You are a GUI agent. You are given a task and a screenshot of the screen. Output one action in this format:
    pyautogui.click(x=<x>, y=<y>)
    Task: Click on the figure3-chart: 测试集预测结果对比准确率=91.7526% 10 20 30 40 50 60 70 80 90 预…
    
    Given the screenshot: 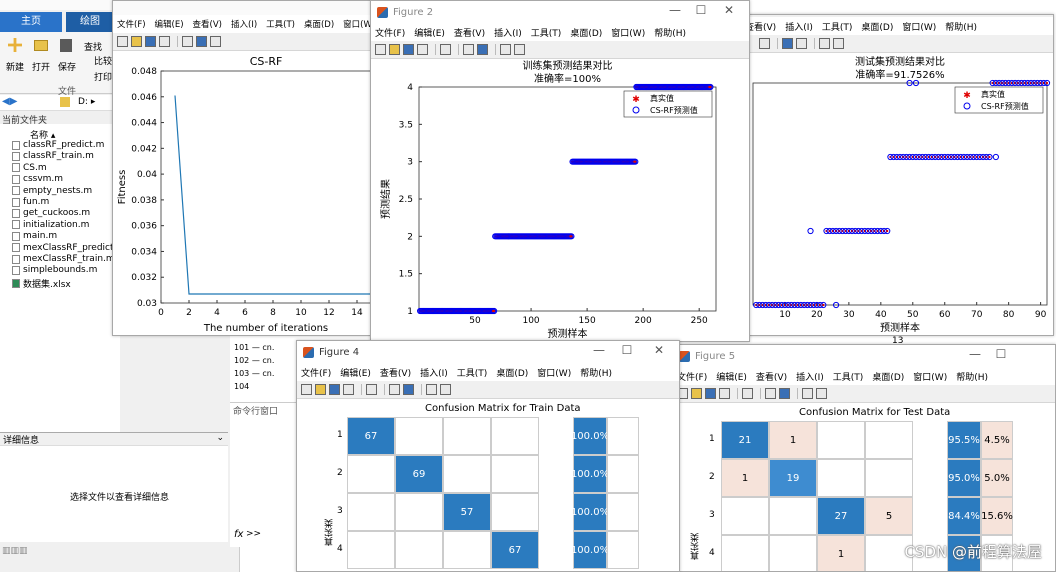 What is the action you would take?
    pyautogui.click(x=901, y=194)
    